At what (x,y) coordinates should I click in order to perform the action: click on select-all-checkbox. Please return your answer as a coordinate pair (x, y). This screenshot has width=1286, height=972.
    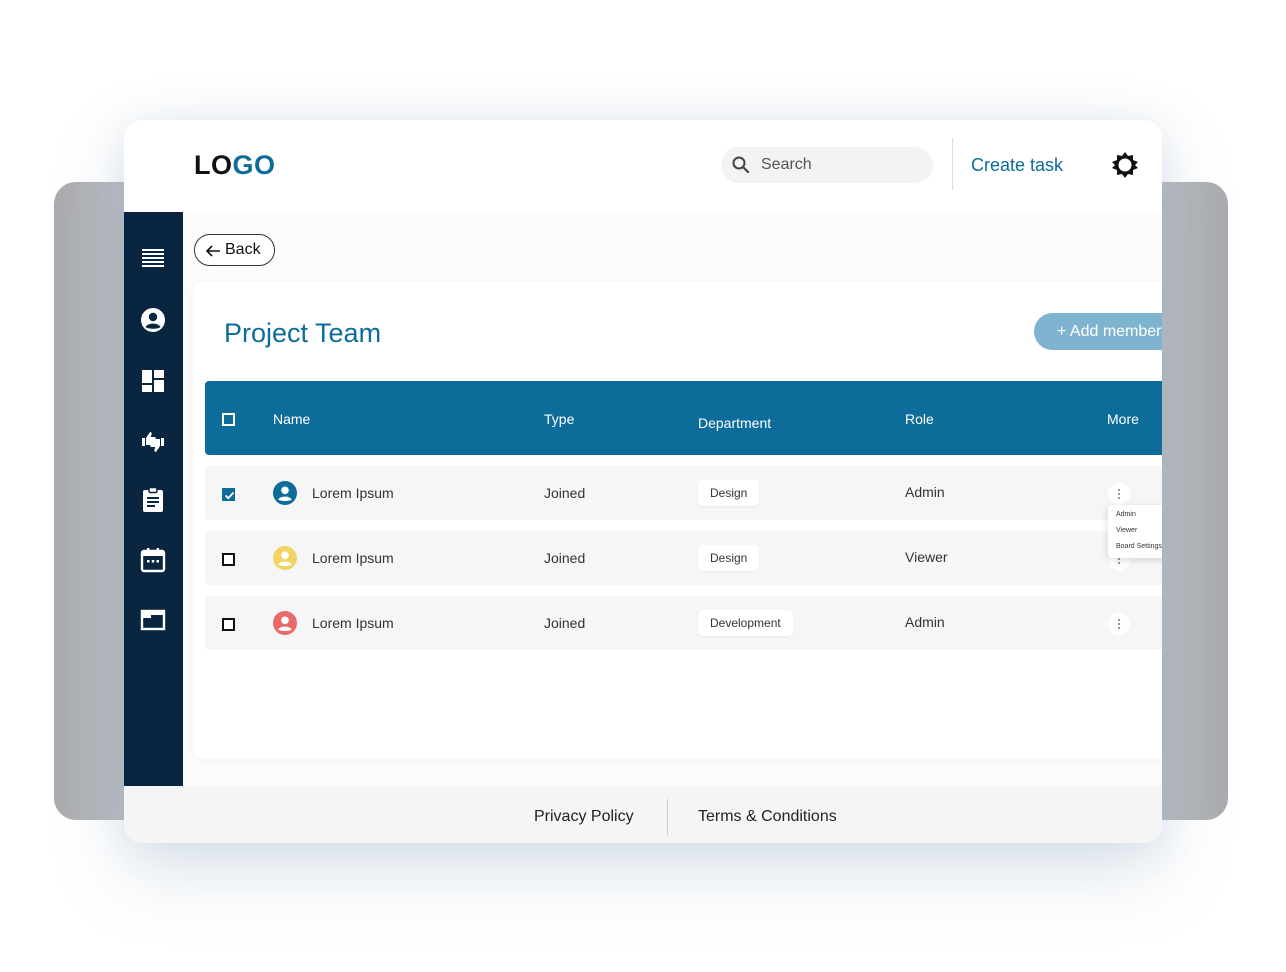
    Looking at the image, I should click on (228, 419).